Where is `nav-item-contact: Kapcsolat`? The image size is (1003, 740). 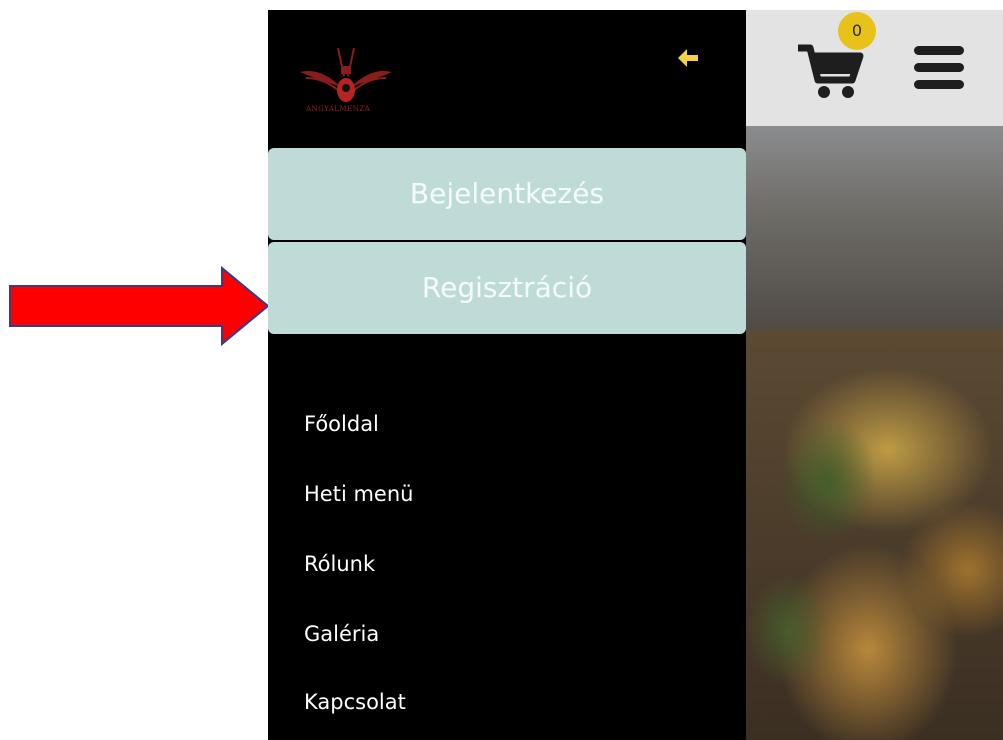 nav-item-contact: Kapcsolat is located at coordinates (355, 702).